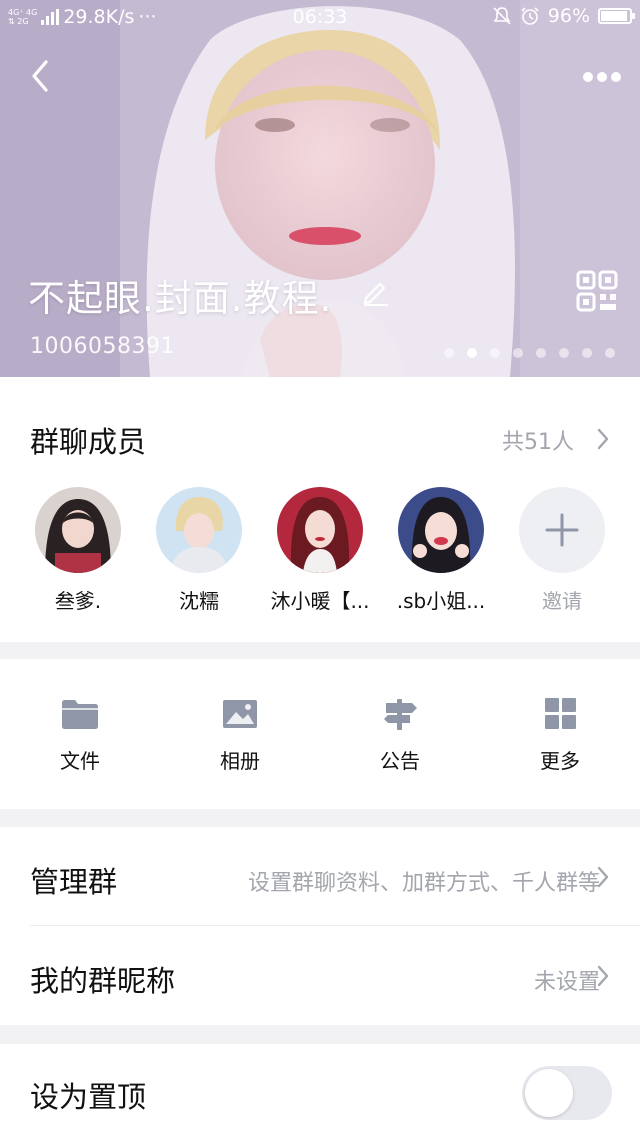 This screenshot has width=640, height=1138. I want to click on member-name: 叁爹., so click(78, 601).